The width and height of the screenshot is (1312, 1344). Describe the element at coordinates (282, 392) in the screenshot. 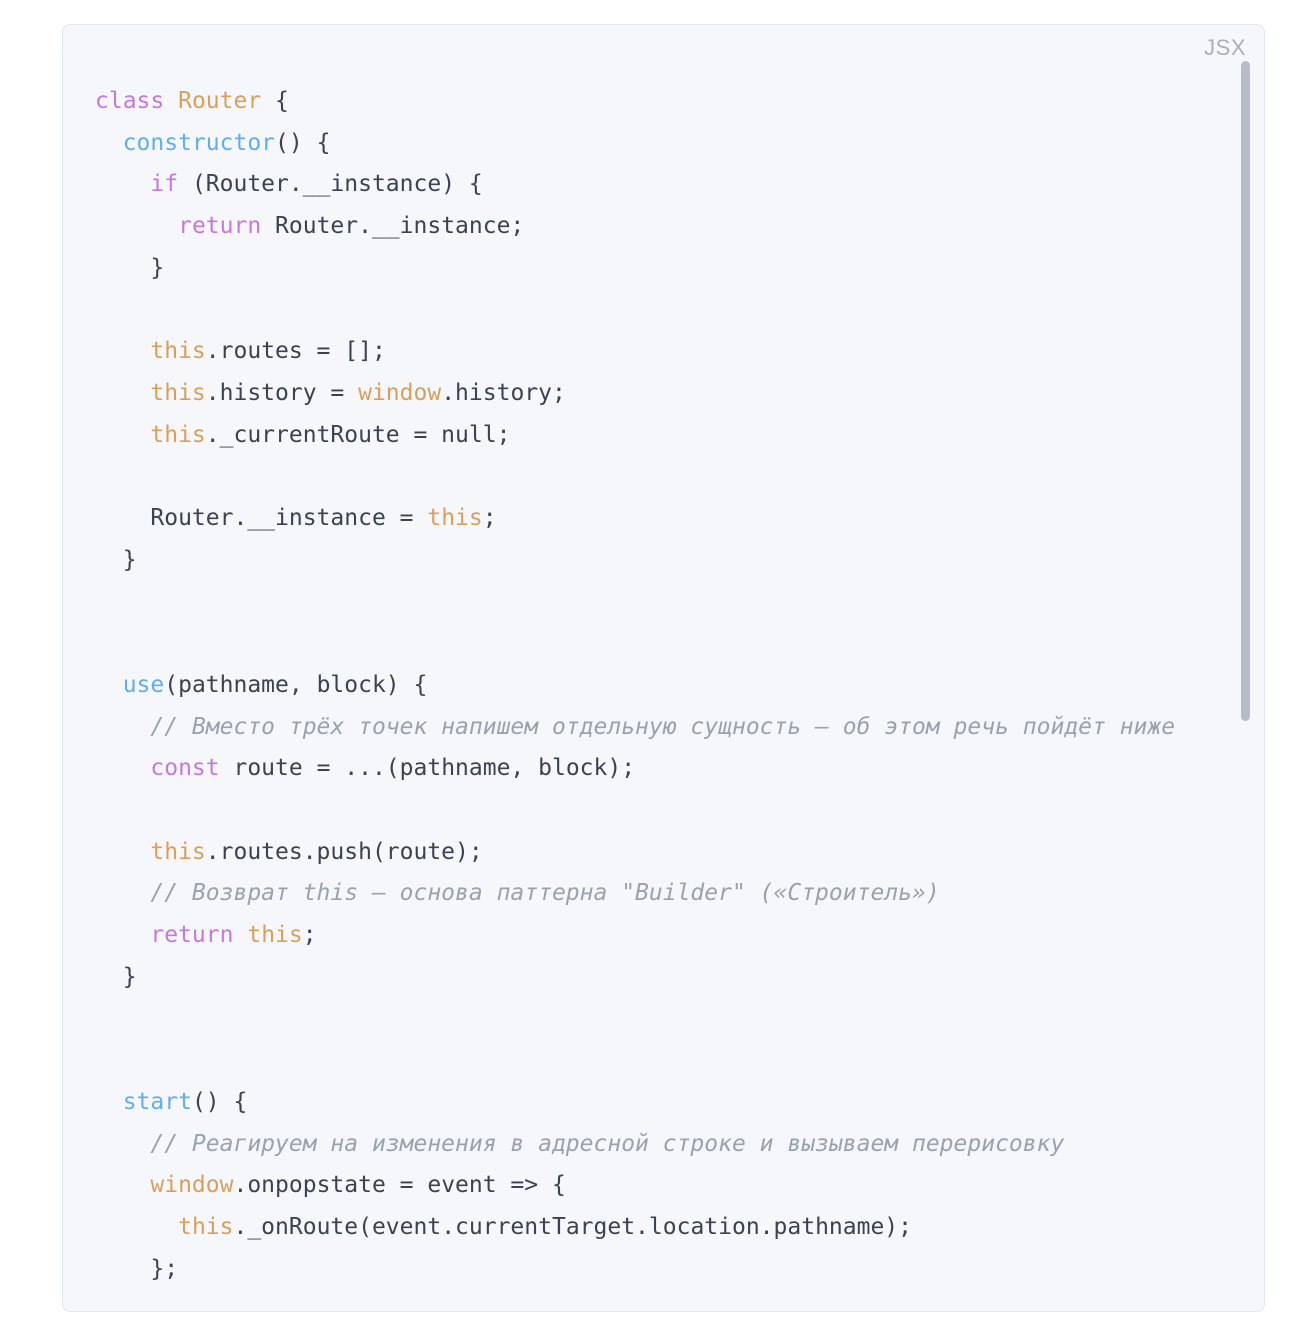

I see `code-token-plain: .history =` at that location.